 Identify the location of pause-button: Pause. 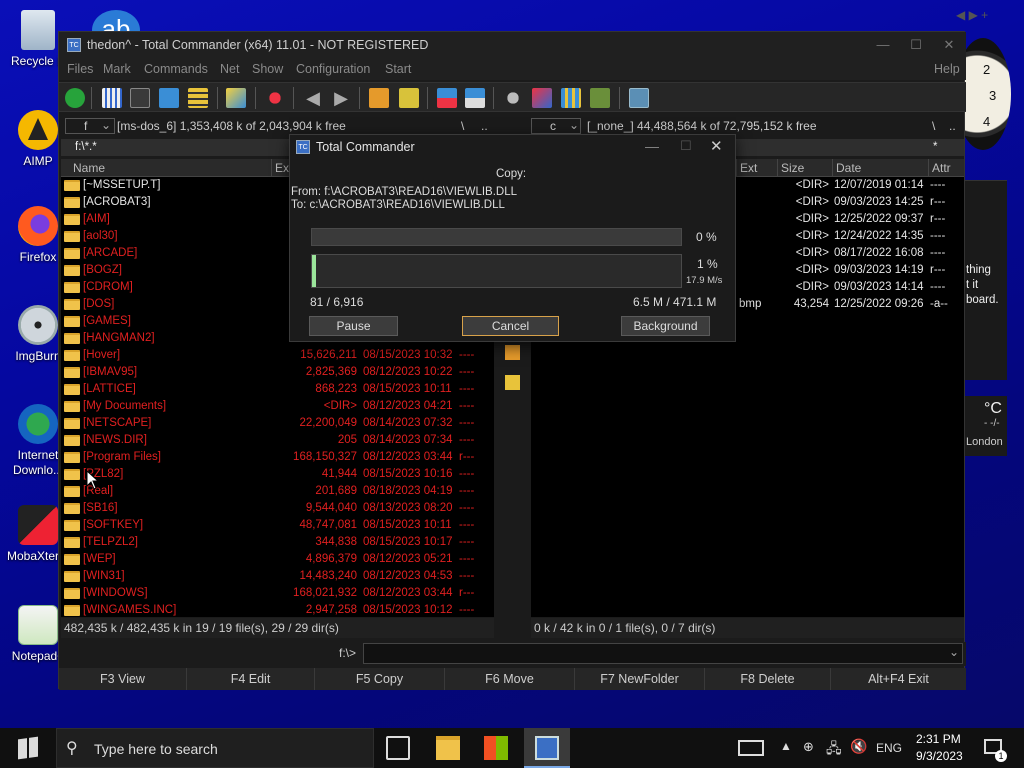
(353, 326).